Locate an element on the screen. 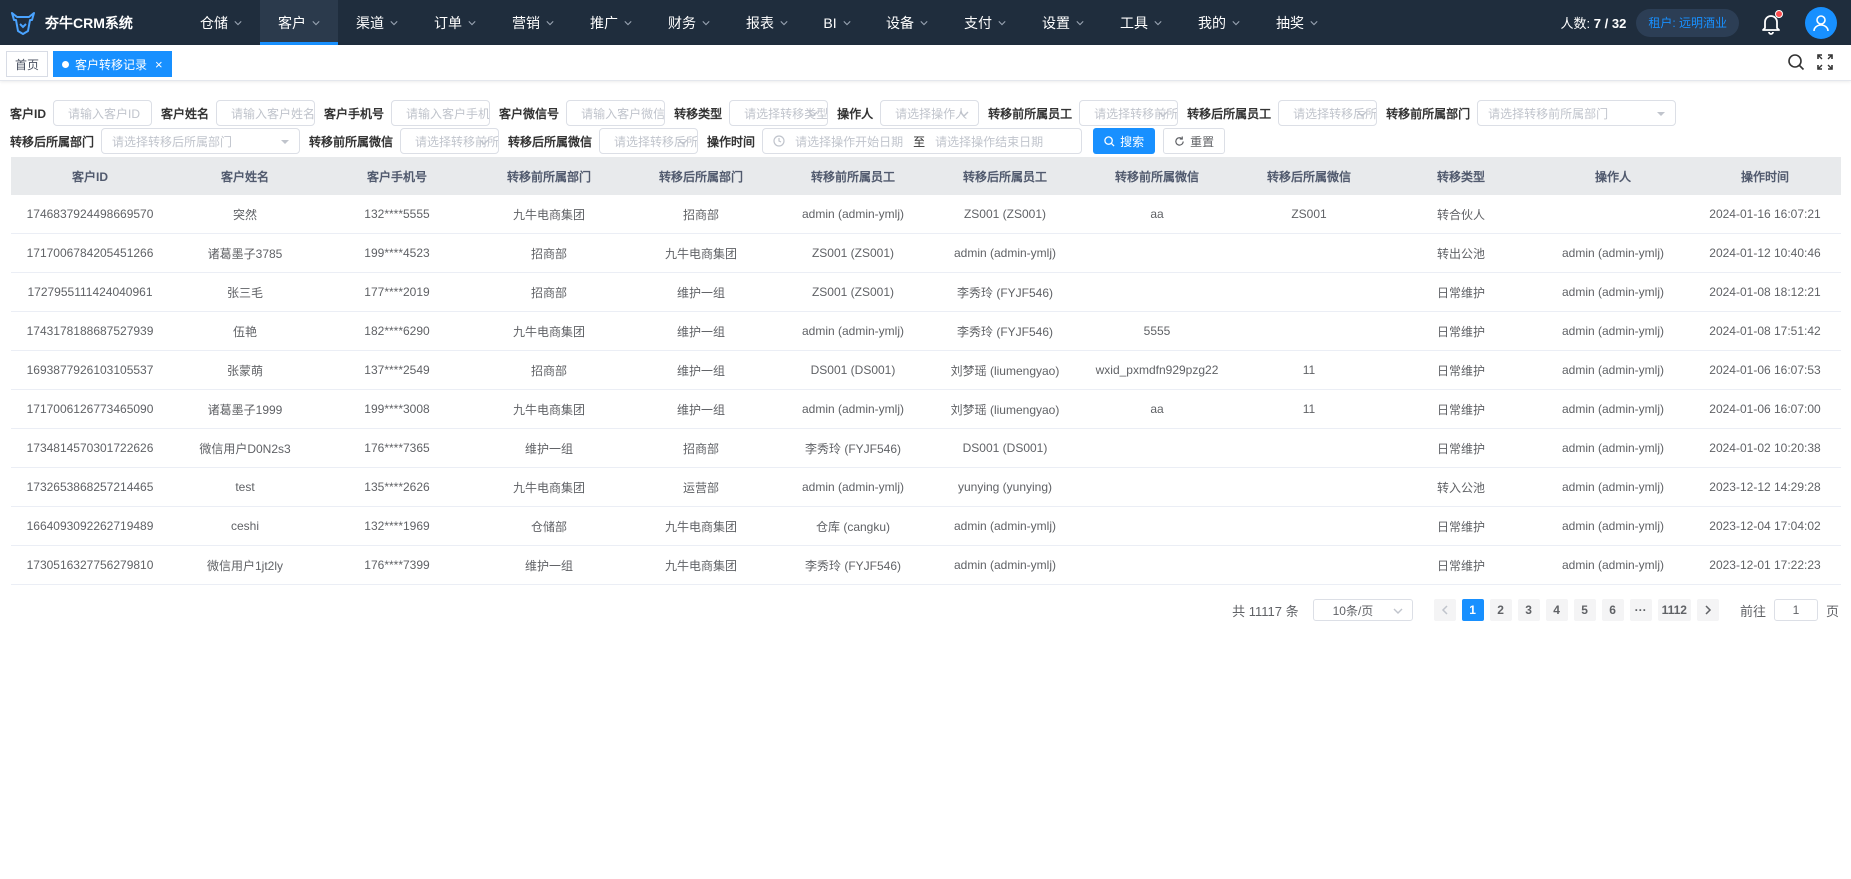 This screenshot has width=1851, height=879. more-pages-button: ··· is located at coordinates (1640, 610).